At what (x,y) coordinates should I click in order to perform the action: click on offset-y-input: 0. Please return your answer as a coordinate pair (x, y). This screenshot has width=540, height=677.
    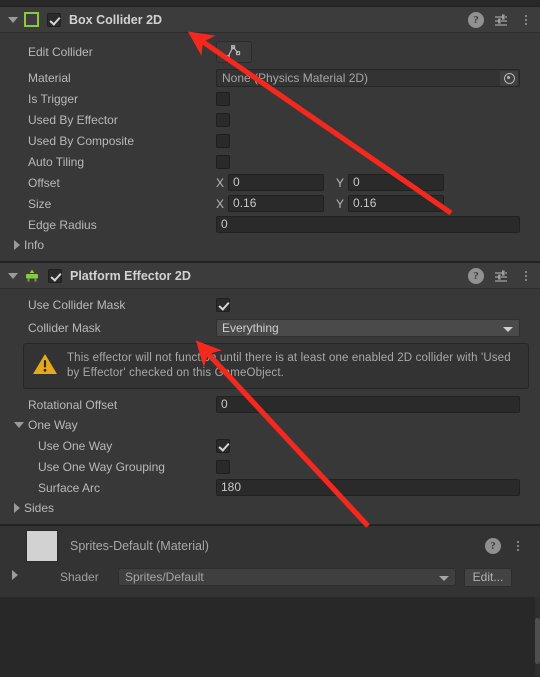
    Looking at the image, I should click on (396, 182).